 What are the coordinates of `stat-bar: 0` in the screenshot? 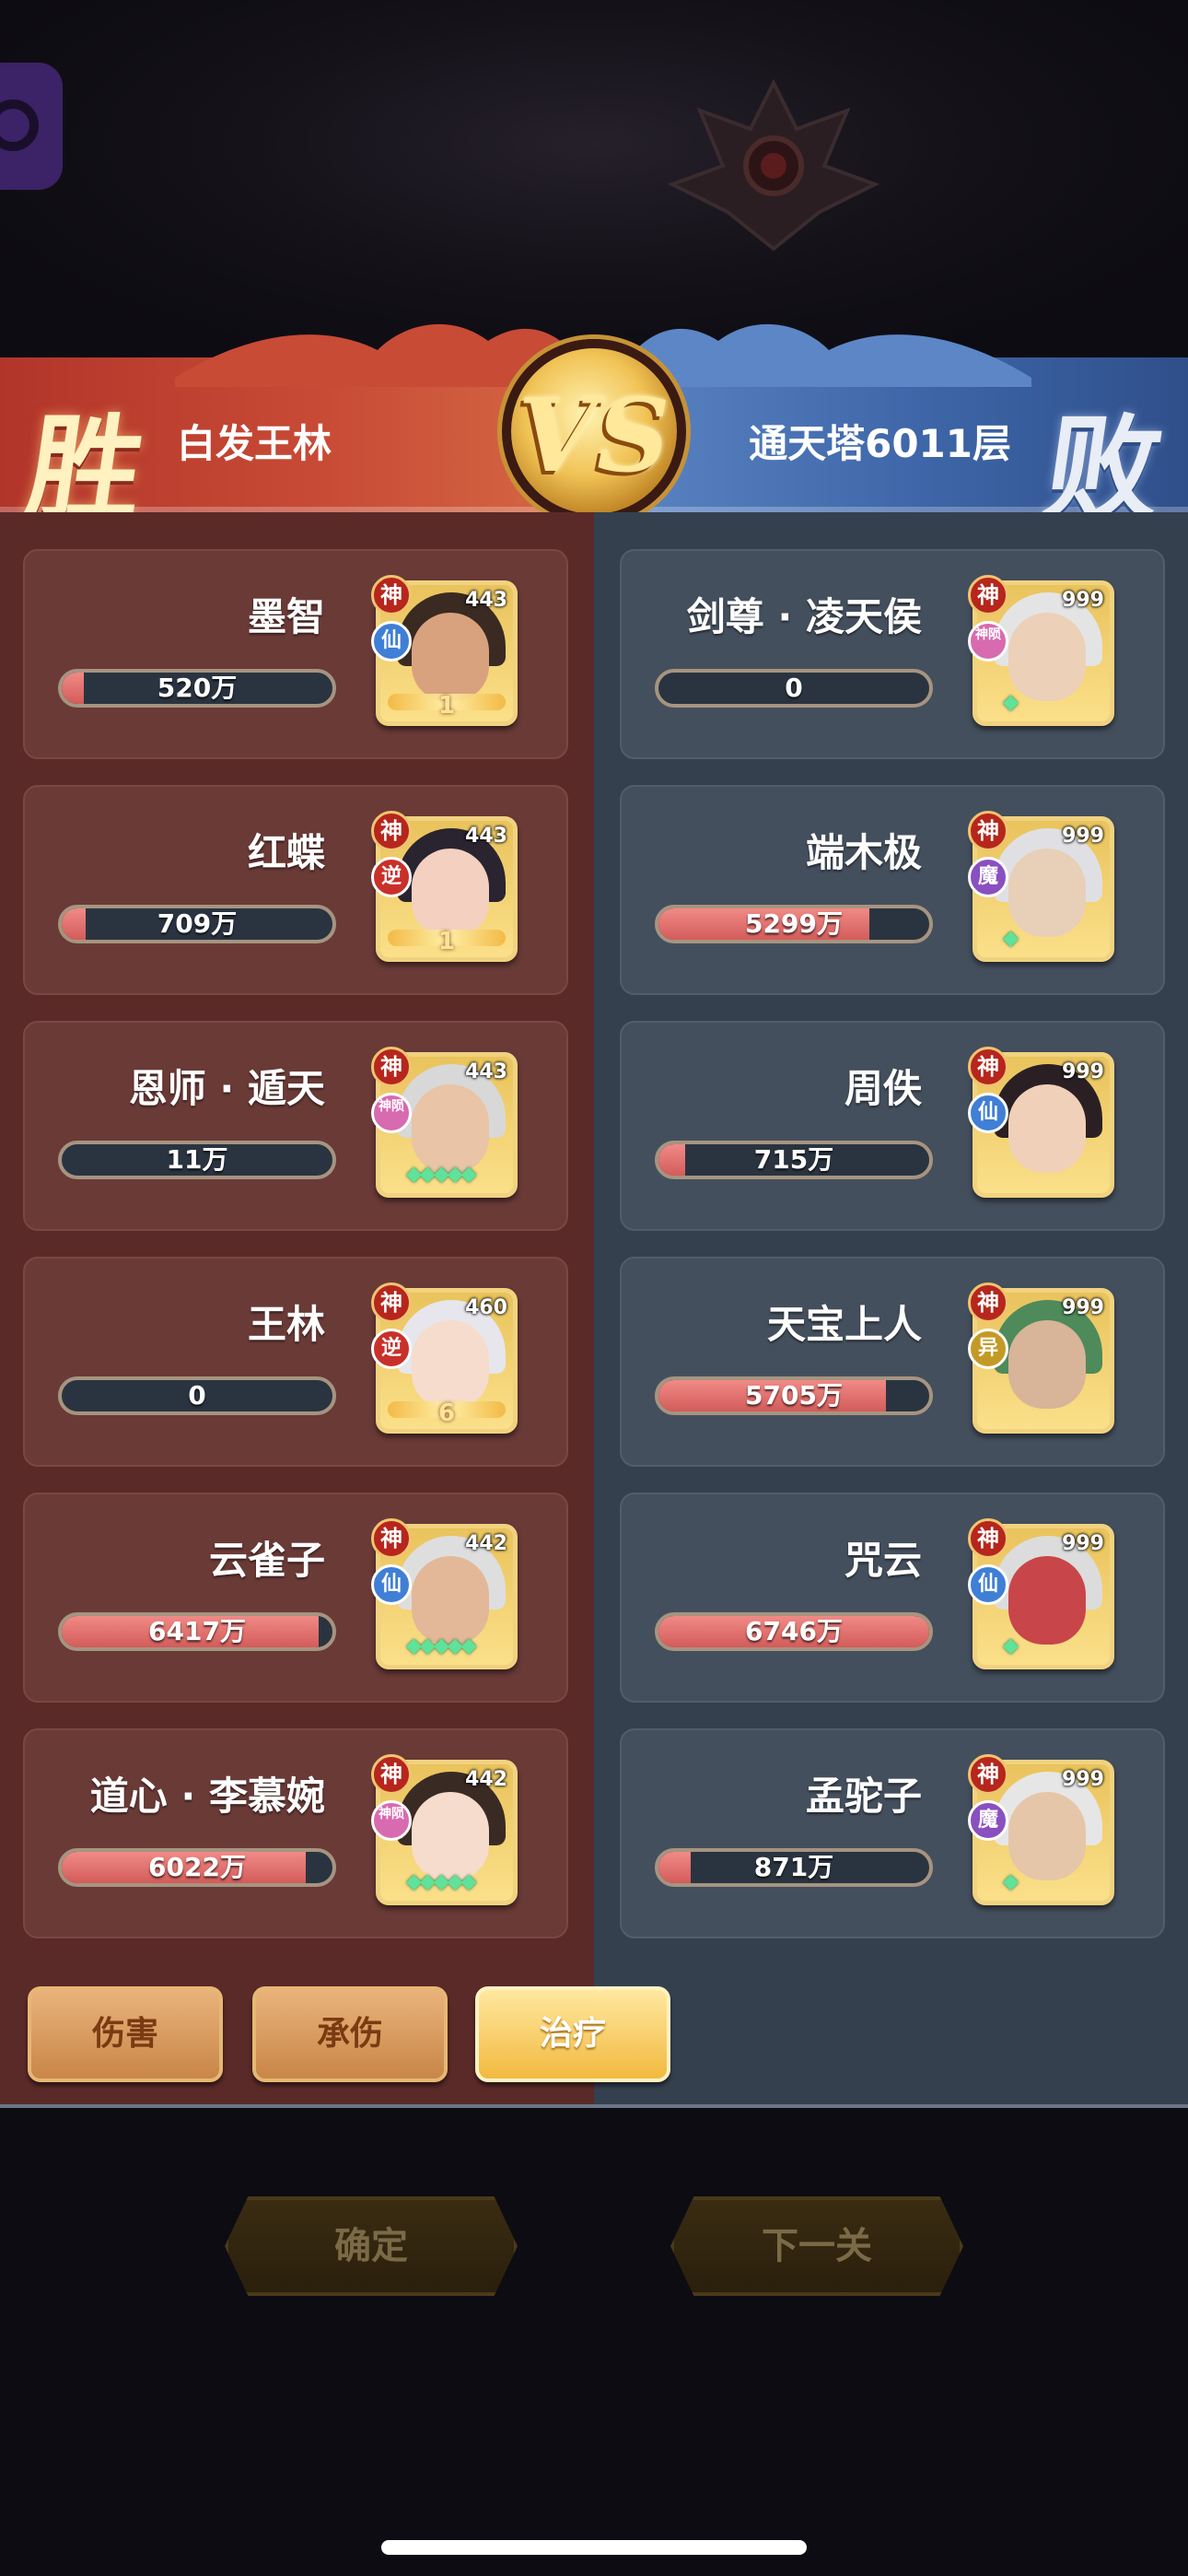 It's located at (794, 688).